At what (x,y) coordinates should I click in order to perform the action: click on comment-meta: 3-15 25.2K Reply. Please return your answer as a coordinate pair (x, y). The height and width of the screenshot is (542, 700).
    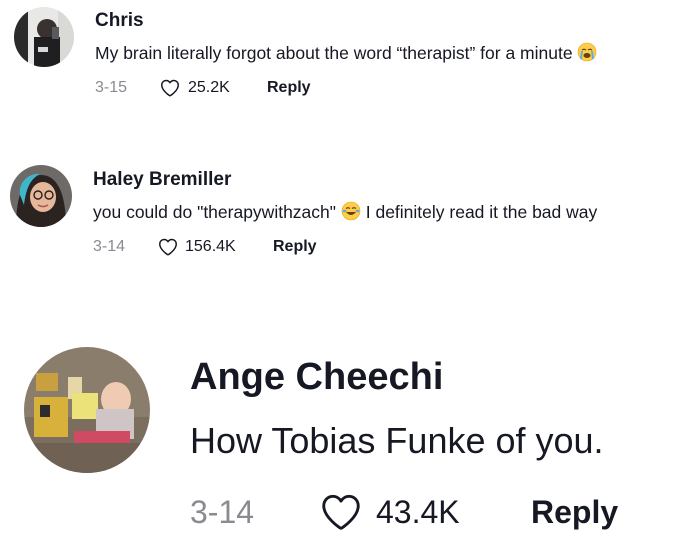
    Looking at the image, I should click on (203, 88).